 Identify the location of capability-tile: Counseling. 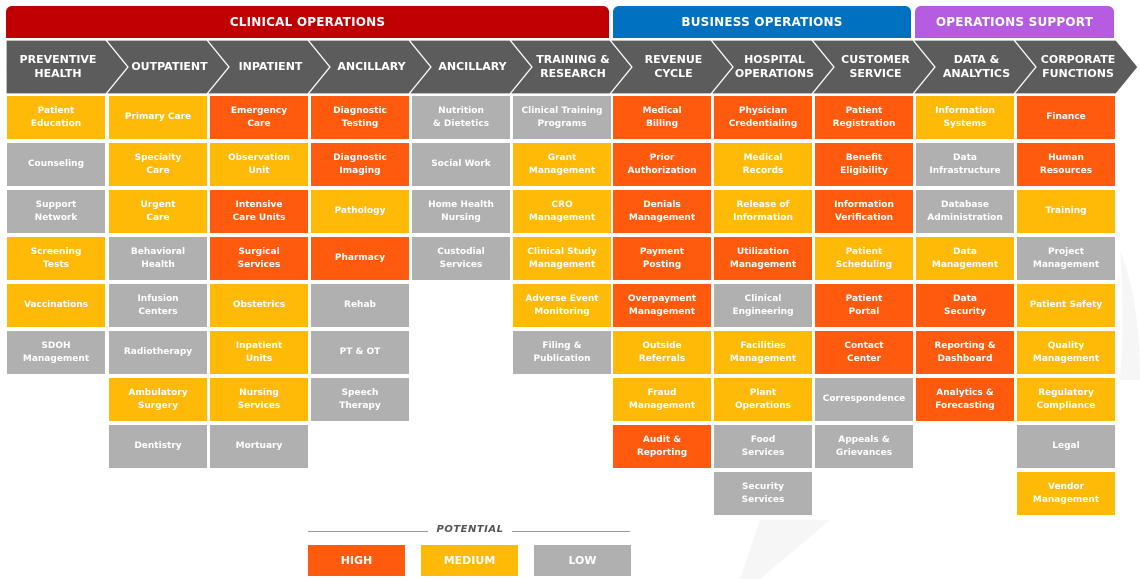
(56, 164).